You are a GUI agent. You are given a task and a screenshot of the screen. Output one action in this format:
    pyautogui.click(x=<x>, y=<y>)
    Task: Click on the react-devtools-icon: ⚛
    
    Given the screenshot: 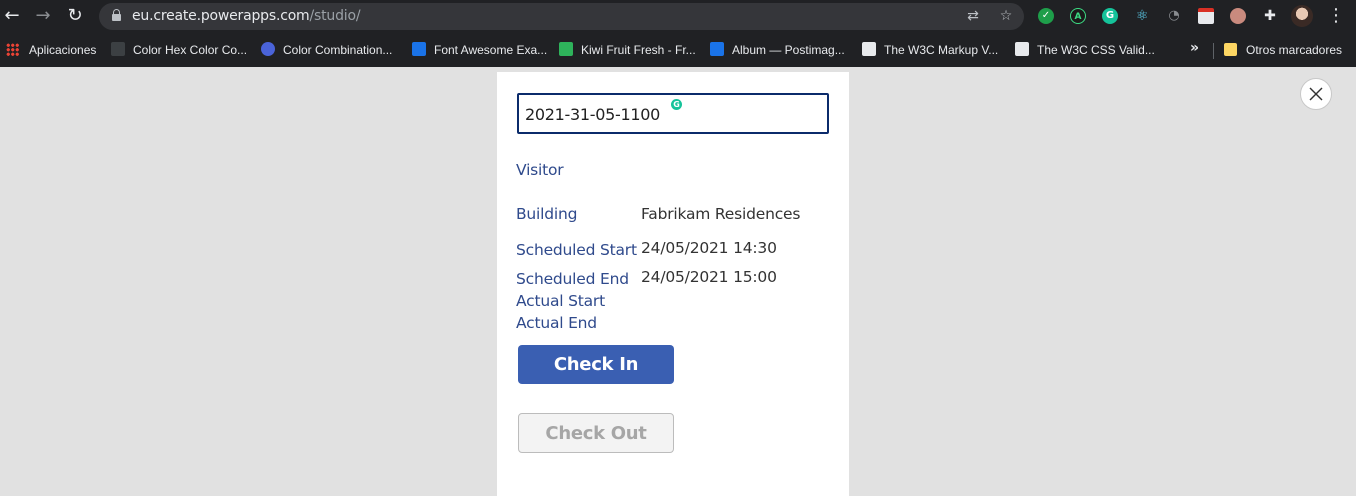 What is the action you would take?
    pyautogui.click(x=1142, y=16)
    